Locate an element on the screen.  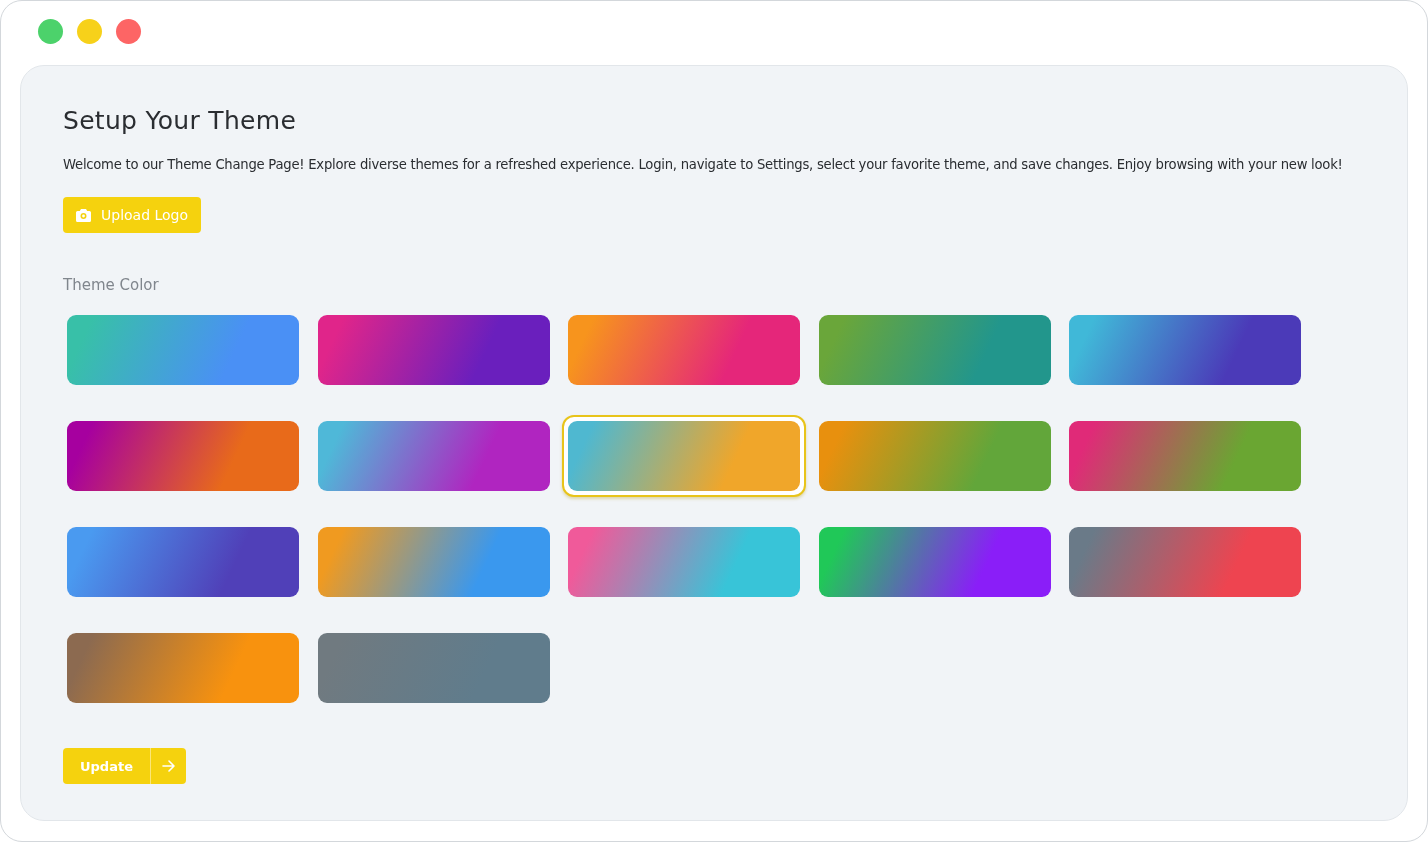
upload-logo-button: Upload Logo is located at coordinates (132, 215).